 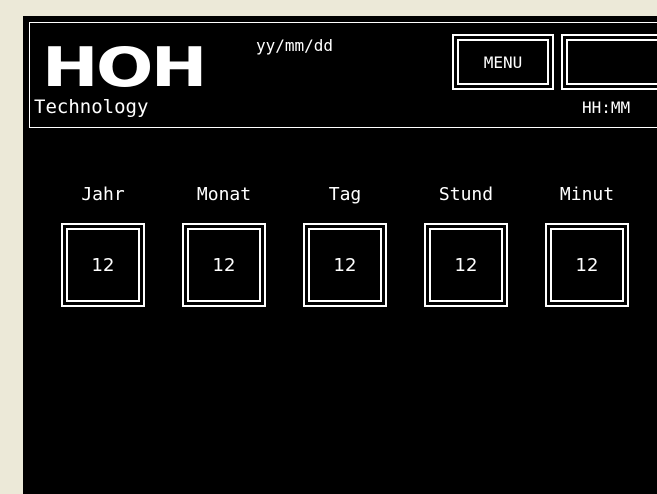 I want to click on field-label-tag: Tag, so click(x=345, y=194).